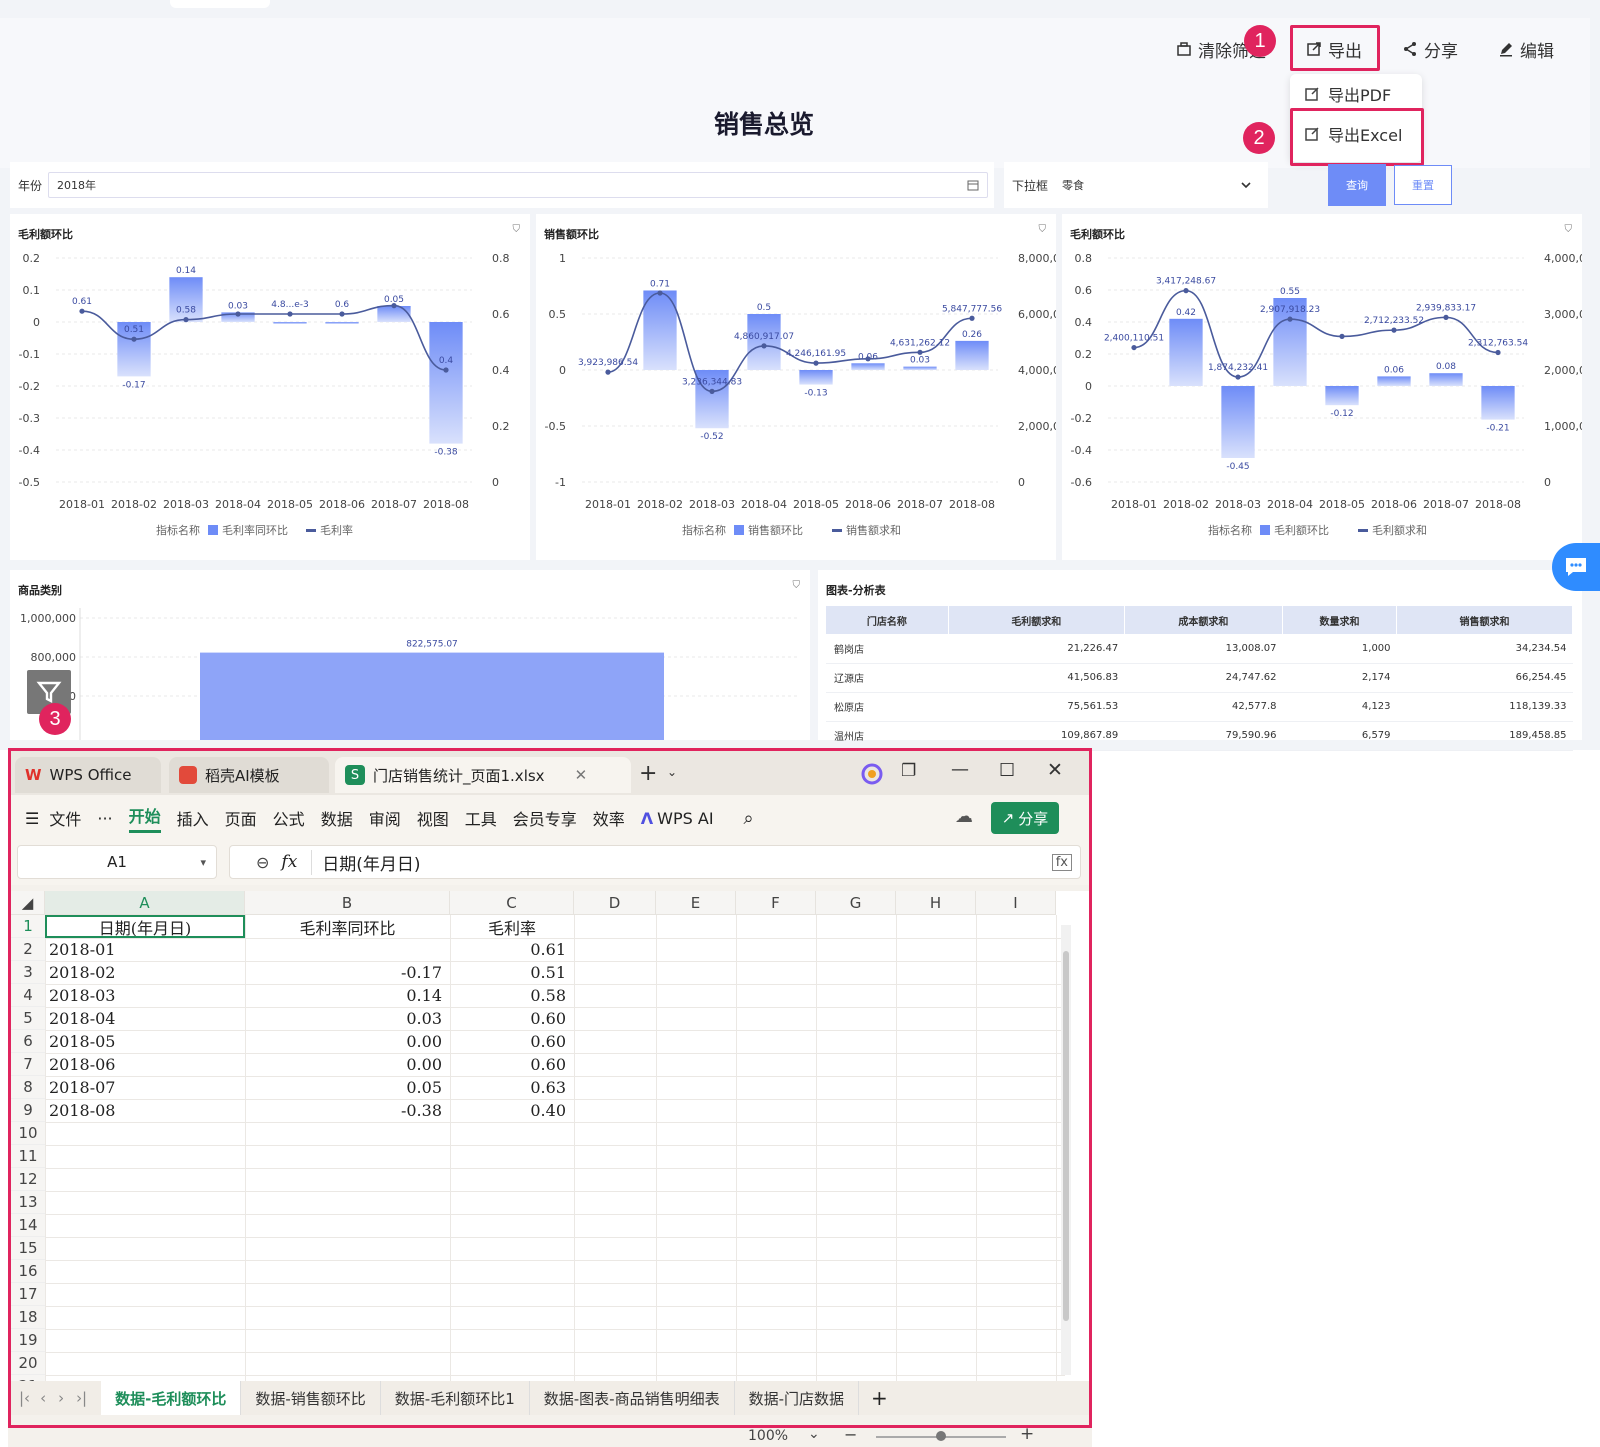  Describe the element at coordinates (249, 775) in the screenshot. I see `tab-docer-ai: 稻壳AI模板` at that location.